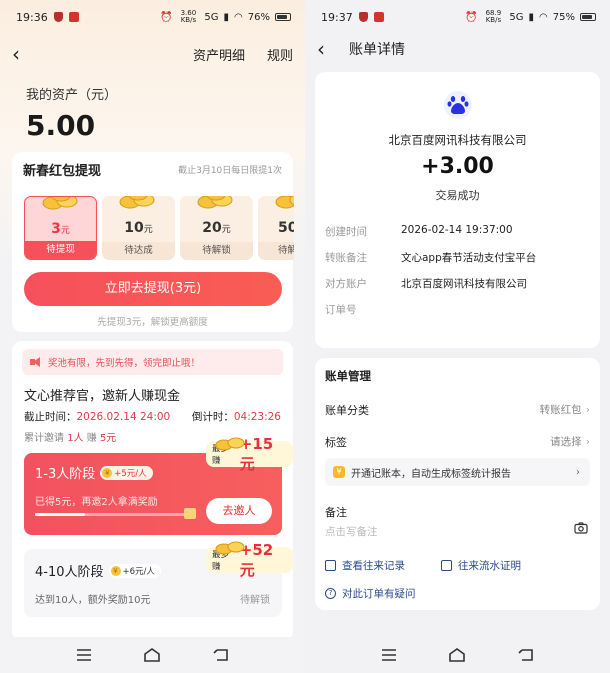  I want to click on countdown-label: 倒计时：, so click(212, 417).